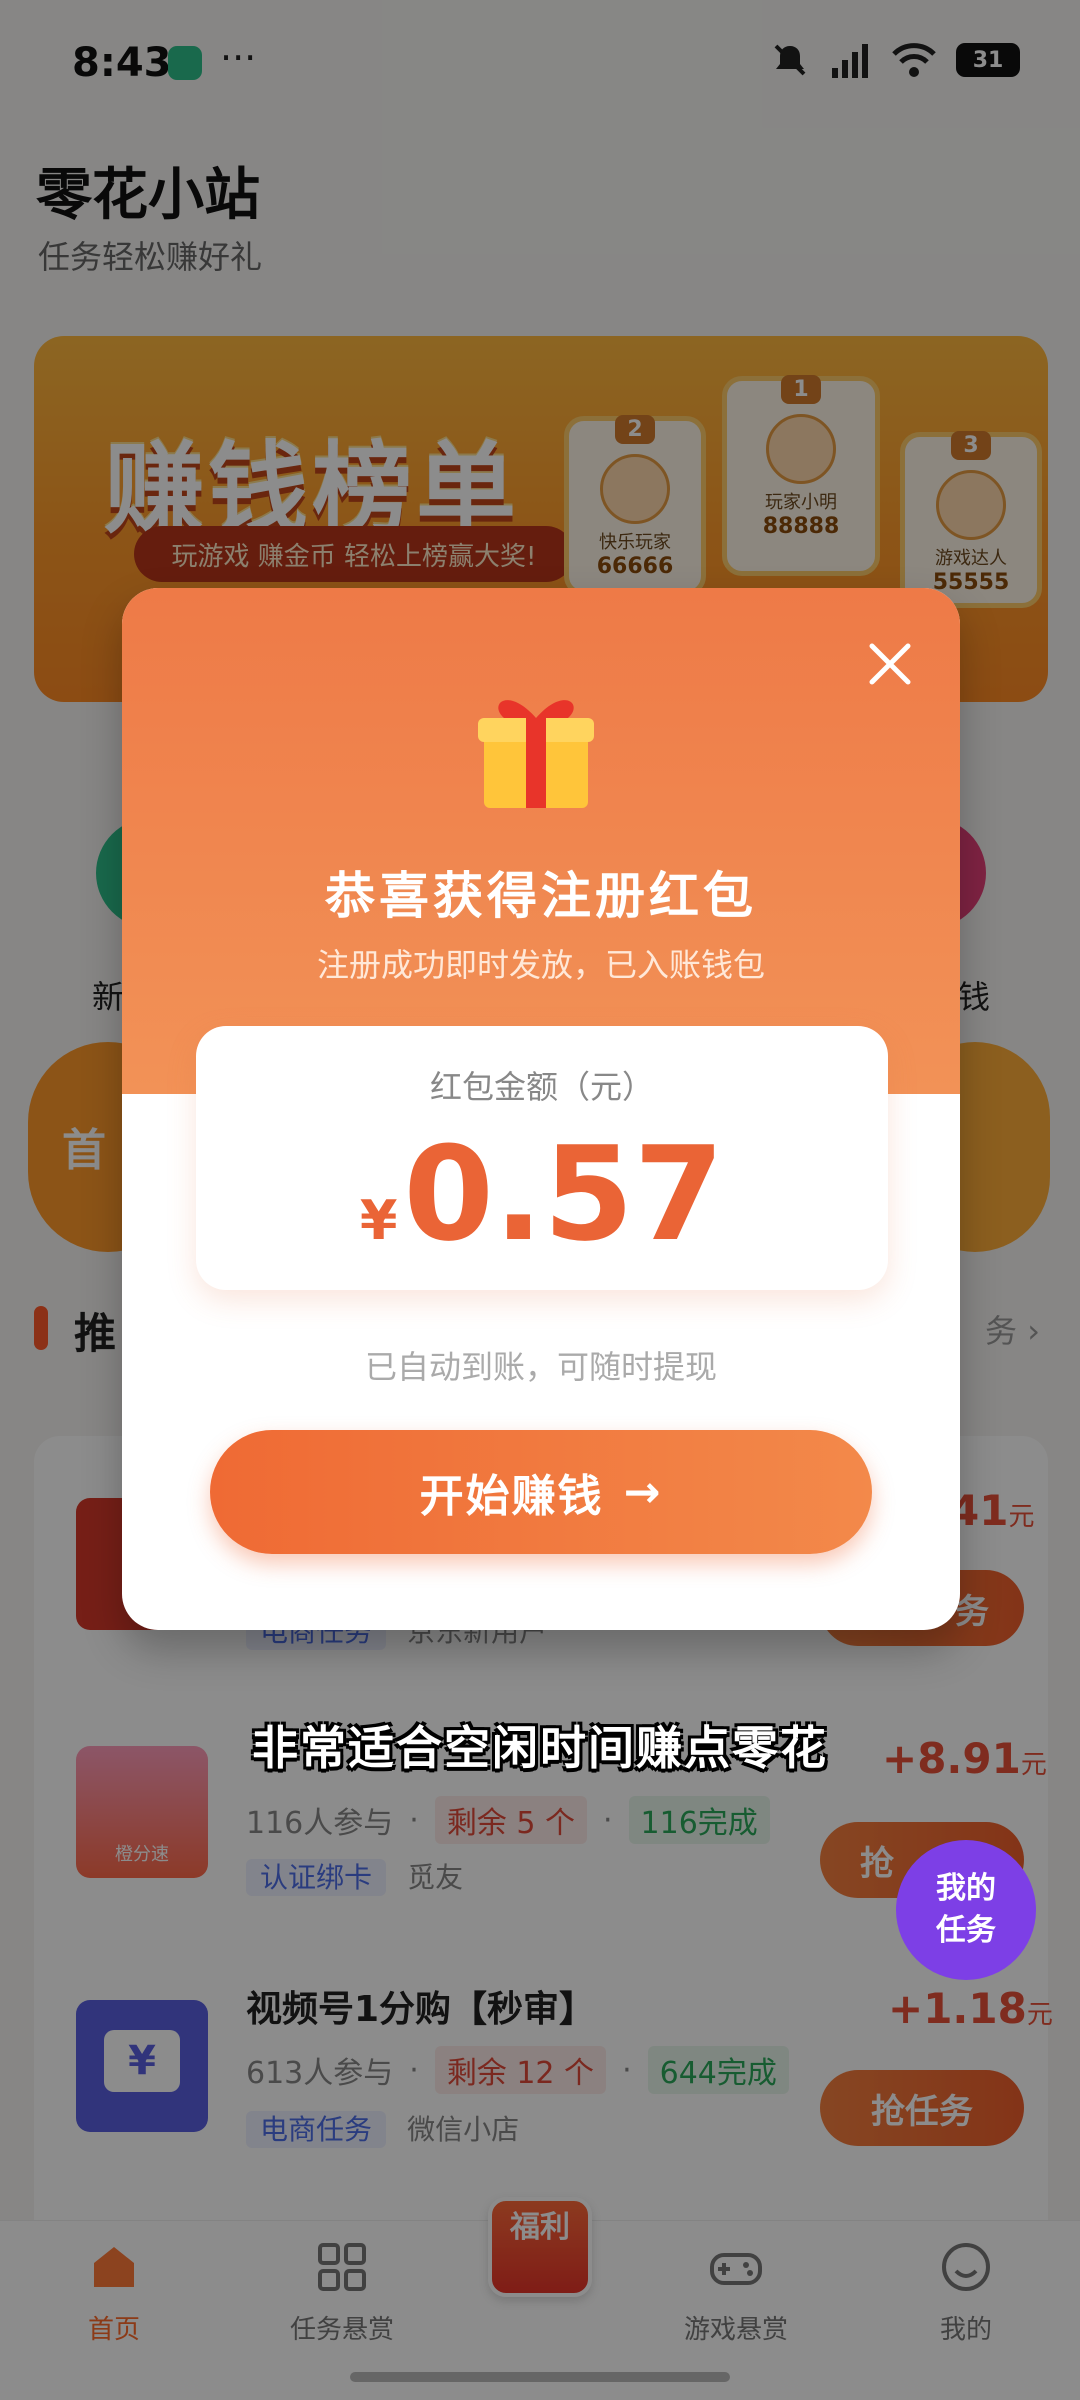 This screenshot has height=2400, width=1080. Describe the element at coordinates (536, 754) in the screenshot. I see `gift-icon` at that location.